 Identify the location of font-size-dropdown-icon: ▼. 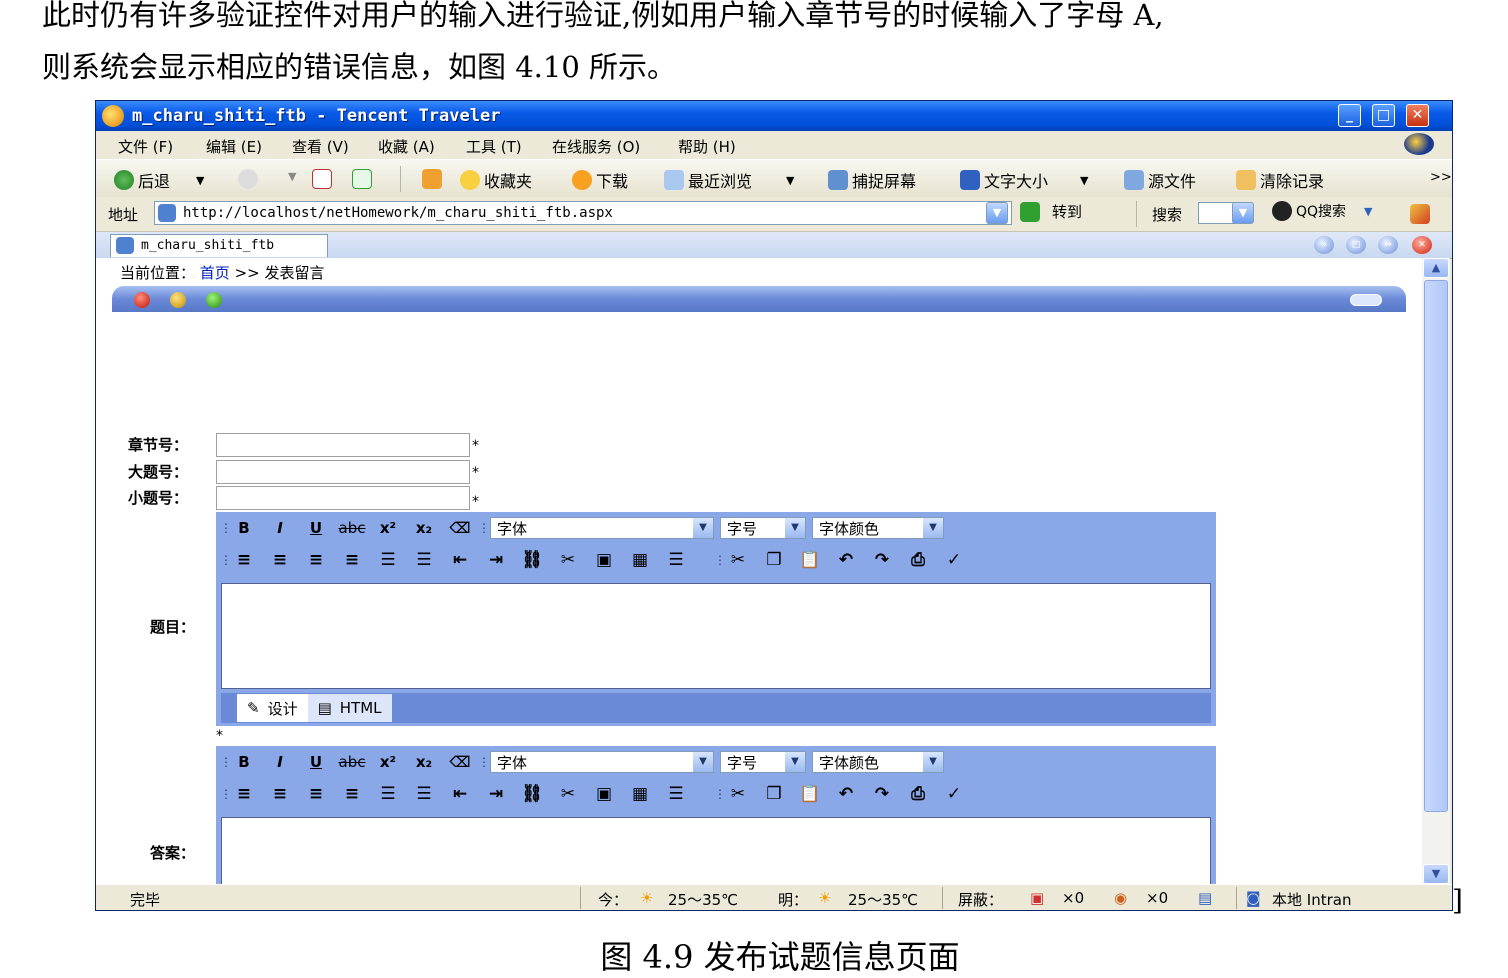
(1084, 180).